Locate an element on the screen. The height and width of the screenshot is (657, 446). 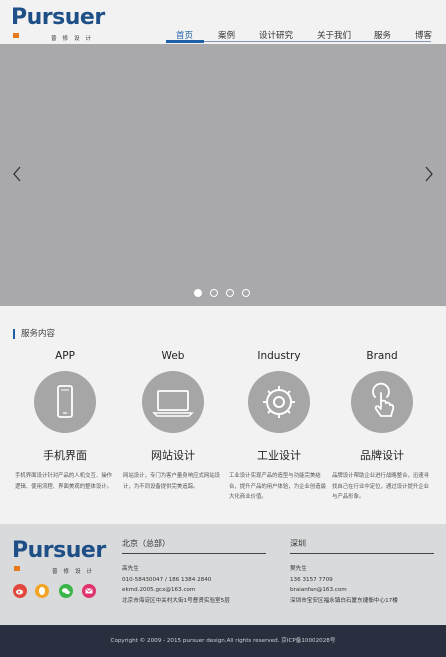
banner-prev-arrow is located at coordinates (17, 174).